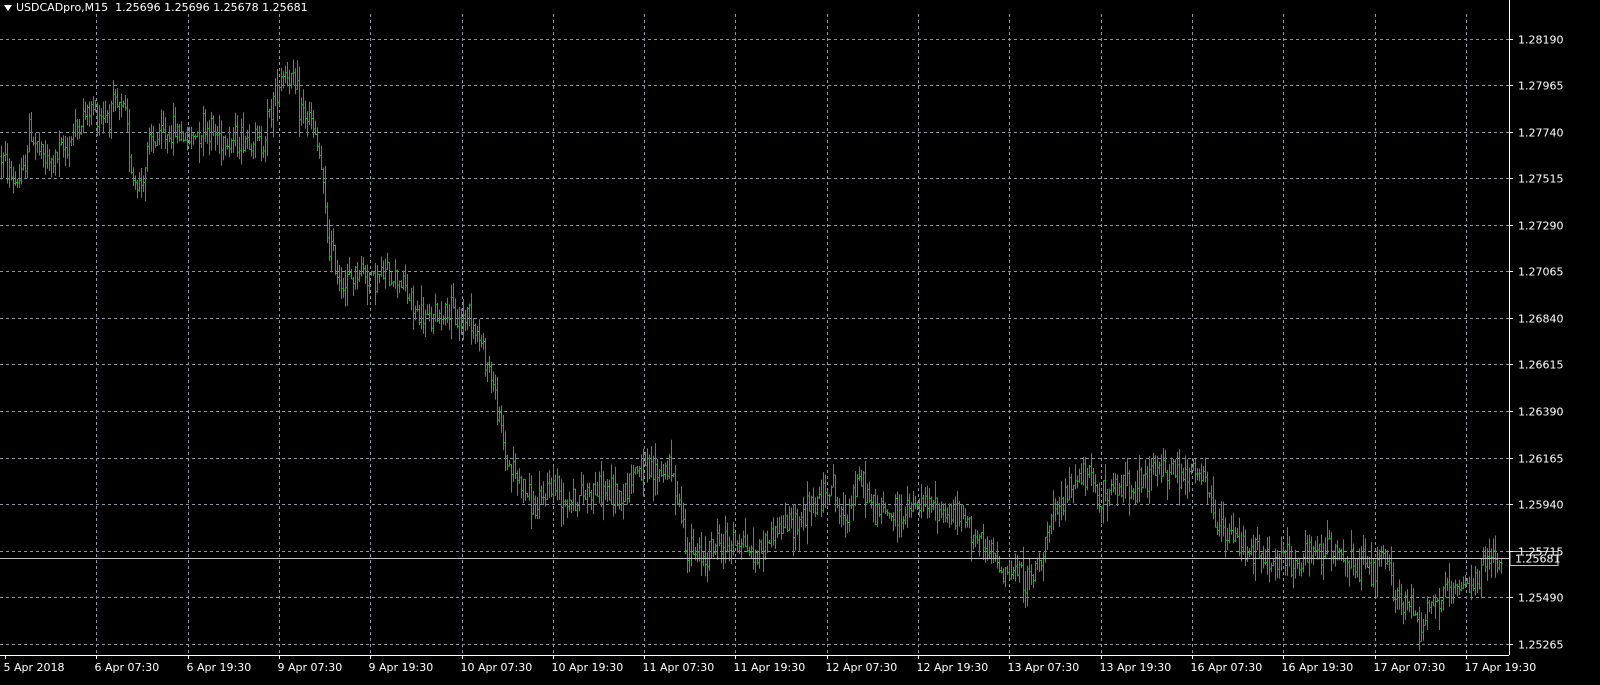  What do you see at coordinates (127, 667) in the screenshot?
I see `x-tick-label: 6 Apr 07:30` at bounding box center [127, 667].